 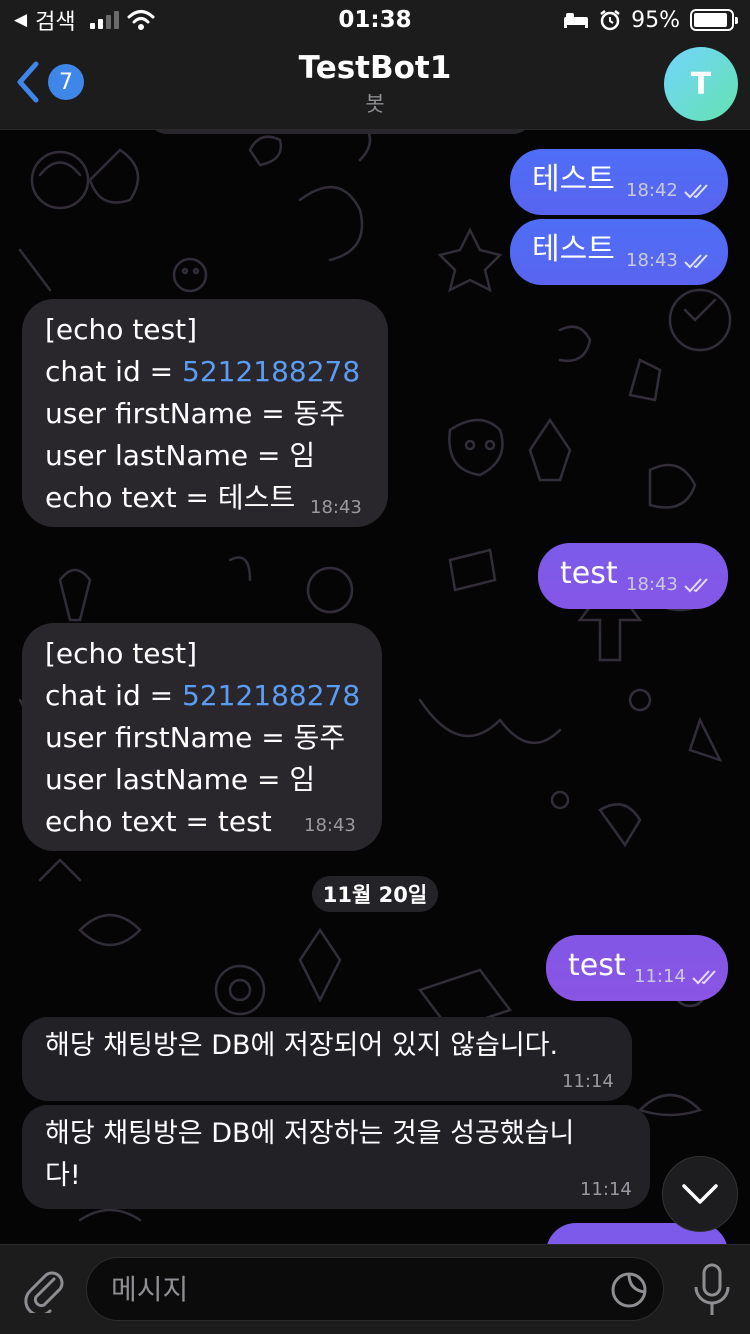 I want to click on message-bubble-partial, so click(x=340, y=132).